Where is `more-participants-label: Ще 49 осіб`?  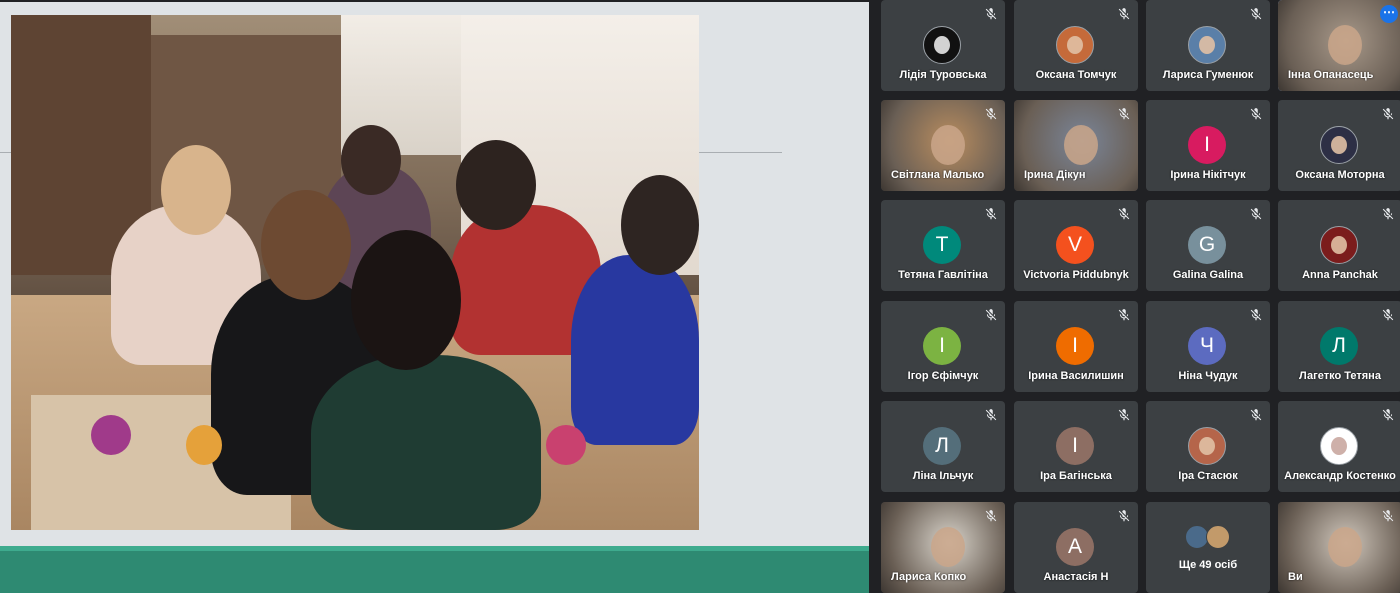
more-participants-label: Ще 49 осіб is located at coordinates (1208, 565).